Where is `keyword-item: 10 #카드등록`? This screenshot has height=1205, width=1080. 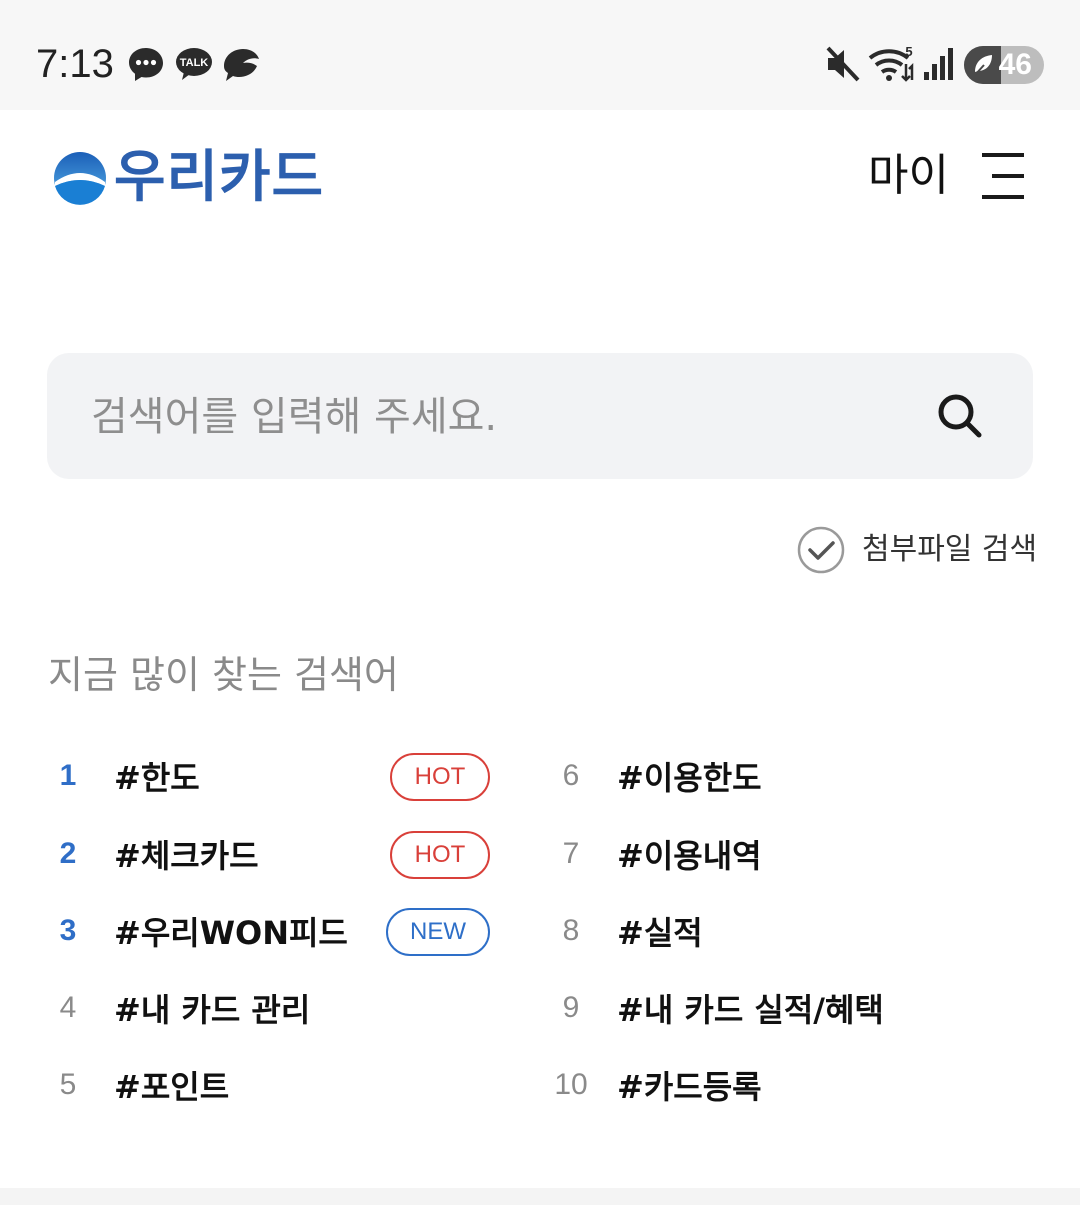
keyword-item: 10 #카드등록 is located at coordinates (651, 1085).